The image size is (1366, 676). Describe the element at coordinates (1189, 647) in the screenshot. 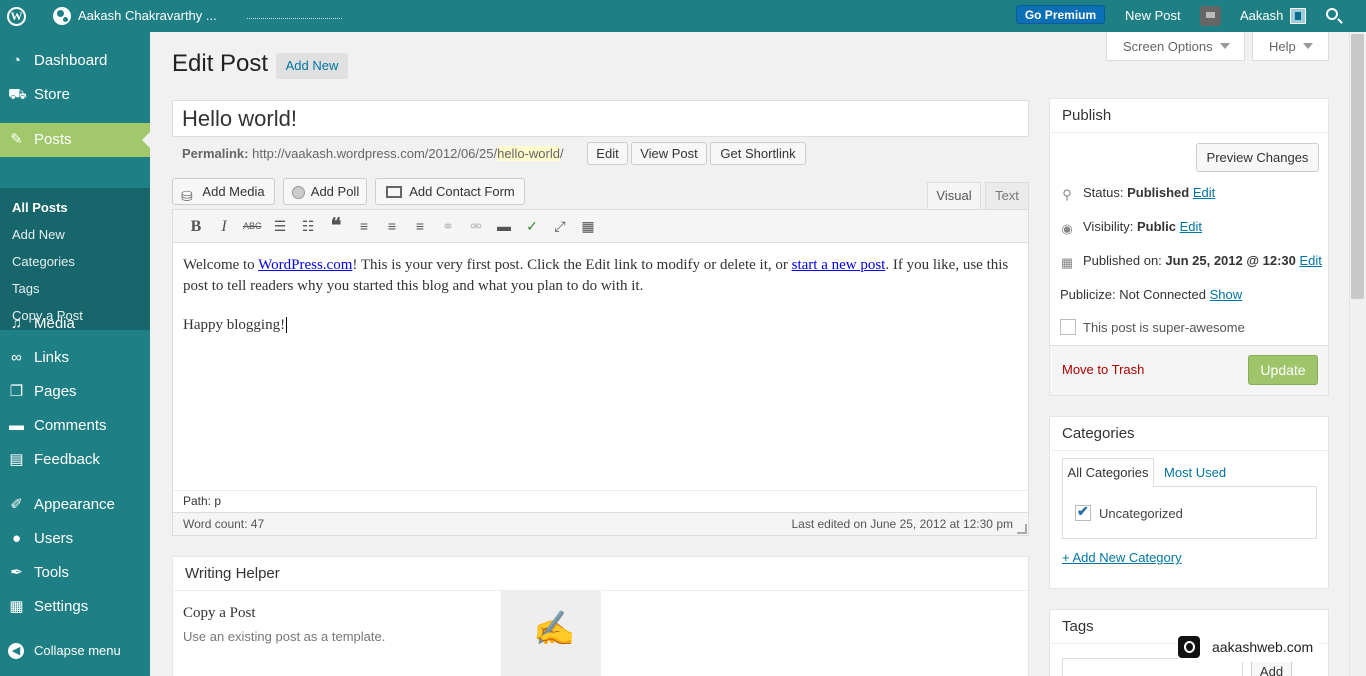

I see `aakashweb-logo-icon` at that location.